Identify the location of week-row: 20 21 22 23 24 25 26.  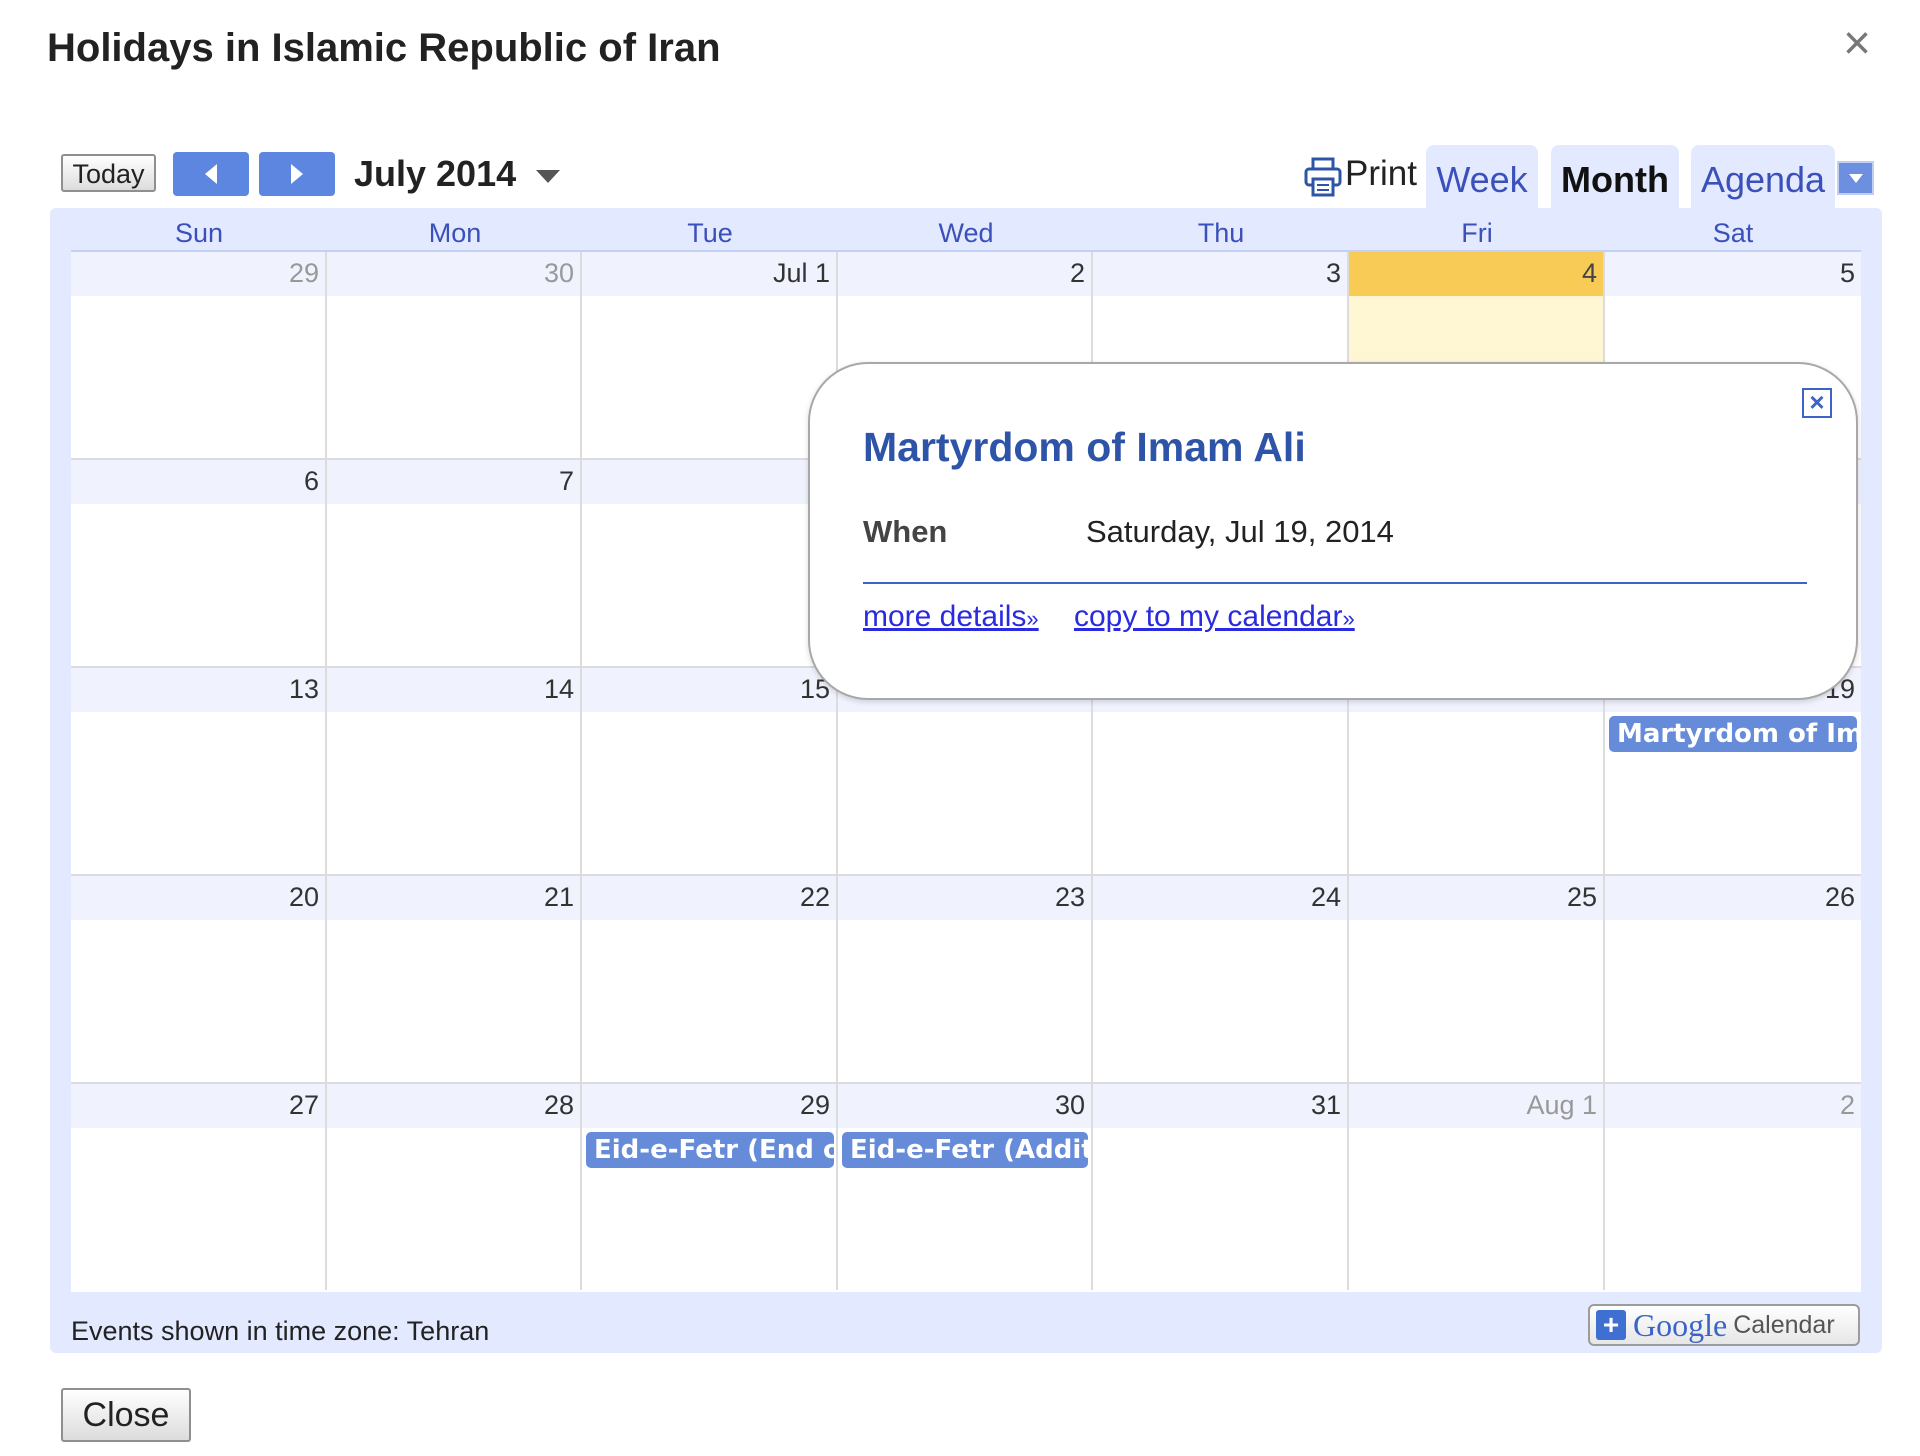
(966, 980).